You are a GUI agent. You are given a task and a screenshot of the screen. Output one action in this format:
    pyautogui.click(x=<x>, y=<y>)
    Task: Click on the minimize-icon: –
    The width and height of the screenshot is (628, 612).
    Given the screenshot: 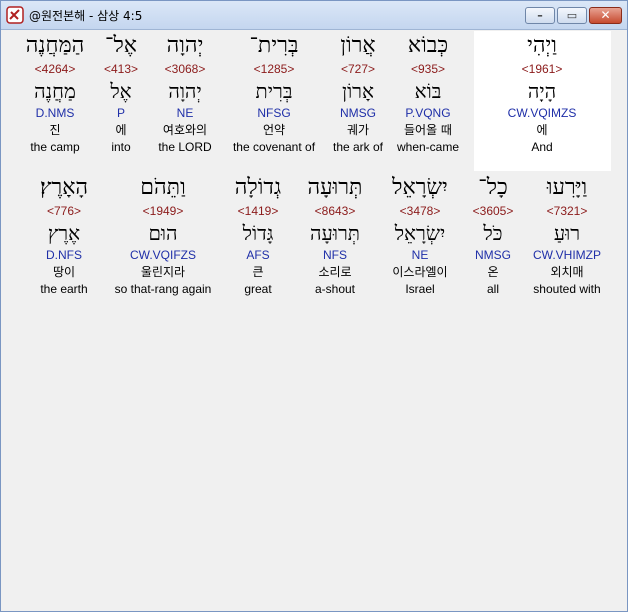 What is the action you would take?
    pyautogui.click(x=540, y=15)
    